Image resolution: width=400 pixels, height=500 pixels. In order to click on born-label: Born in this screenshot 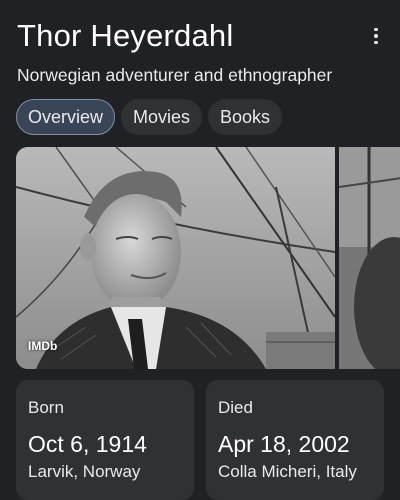, I will do `click(46, 407)`.